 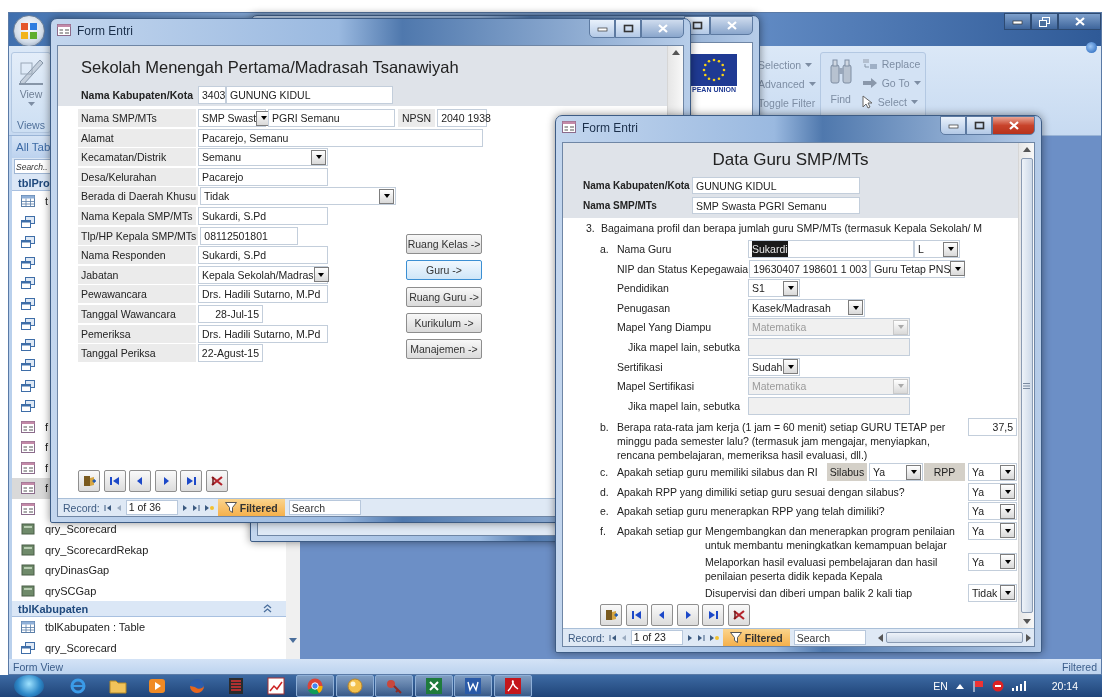 I want to click on language-indicator: EN, so click(x=940, y=686).